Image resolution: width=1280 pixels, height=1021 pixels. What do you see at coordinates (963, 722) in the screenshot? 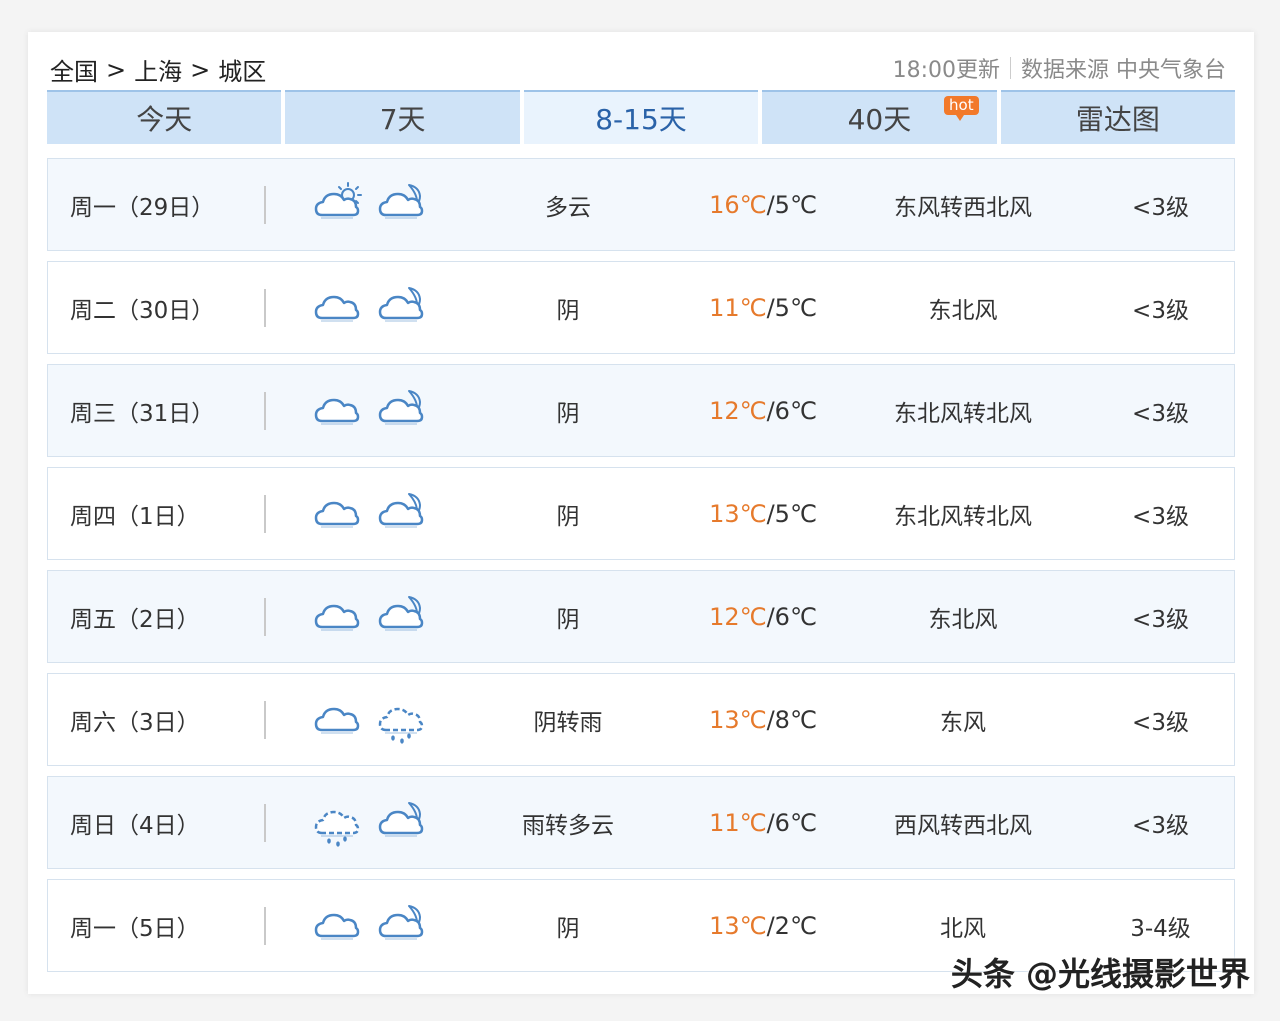
I see `wind-direction: 东风` at bounding box center [963, 722].